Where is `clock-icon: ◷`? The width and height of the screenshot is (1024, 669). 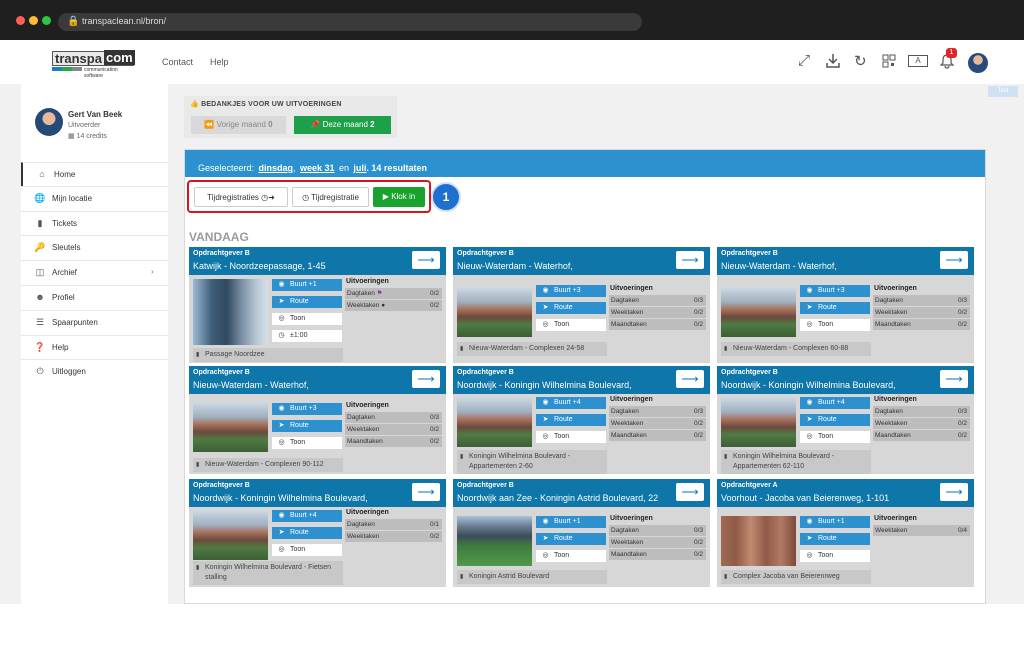 clock-icon: ◷ is located at coordinates (281, 335).